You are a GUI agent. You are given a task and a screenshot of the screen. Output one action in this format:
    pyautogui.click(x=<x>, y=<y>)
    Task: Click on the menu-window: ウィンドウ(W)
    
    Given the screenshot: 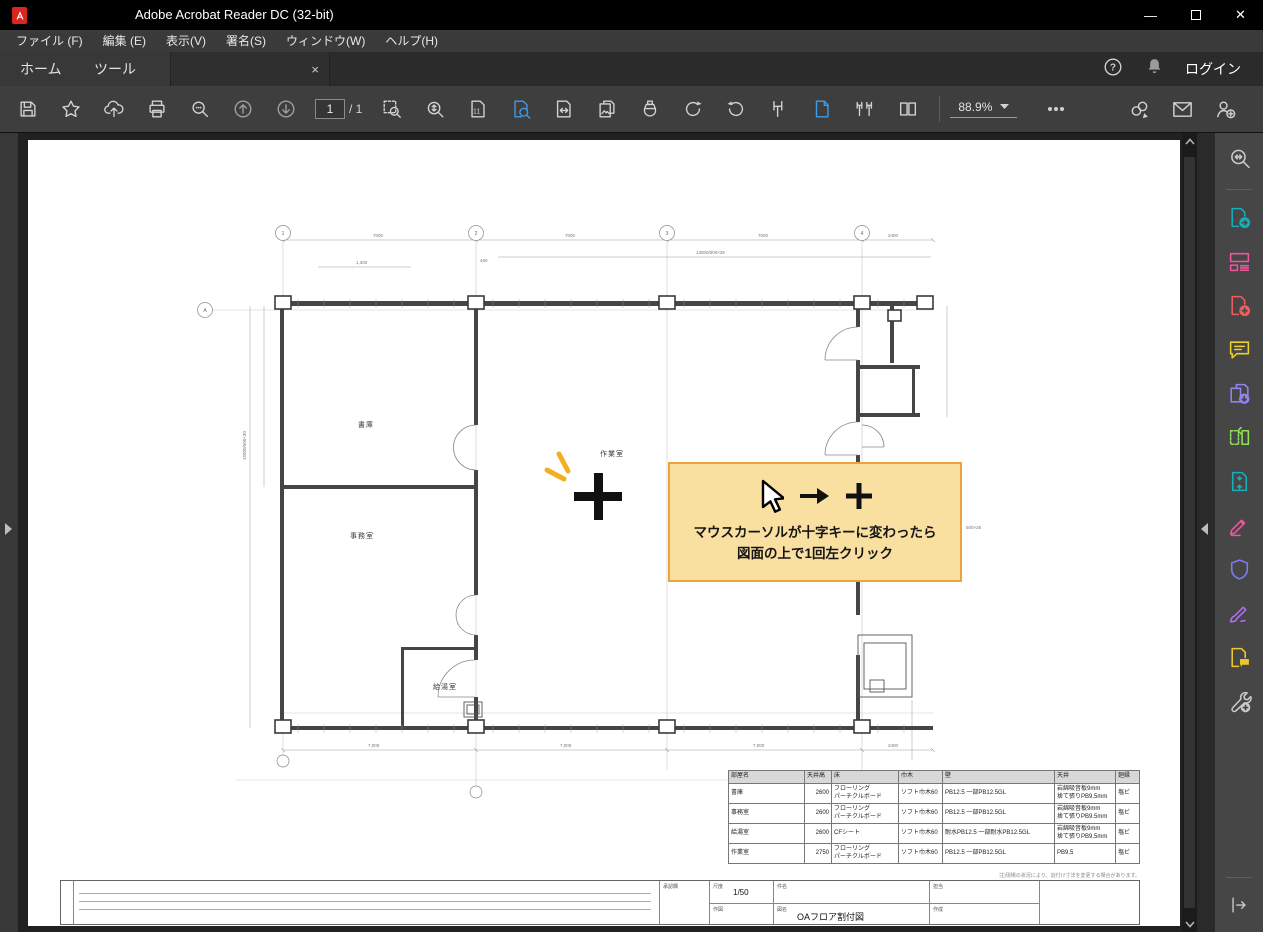 What is the action you would take?
    pyautogui.click(x=325, y=41)
    